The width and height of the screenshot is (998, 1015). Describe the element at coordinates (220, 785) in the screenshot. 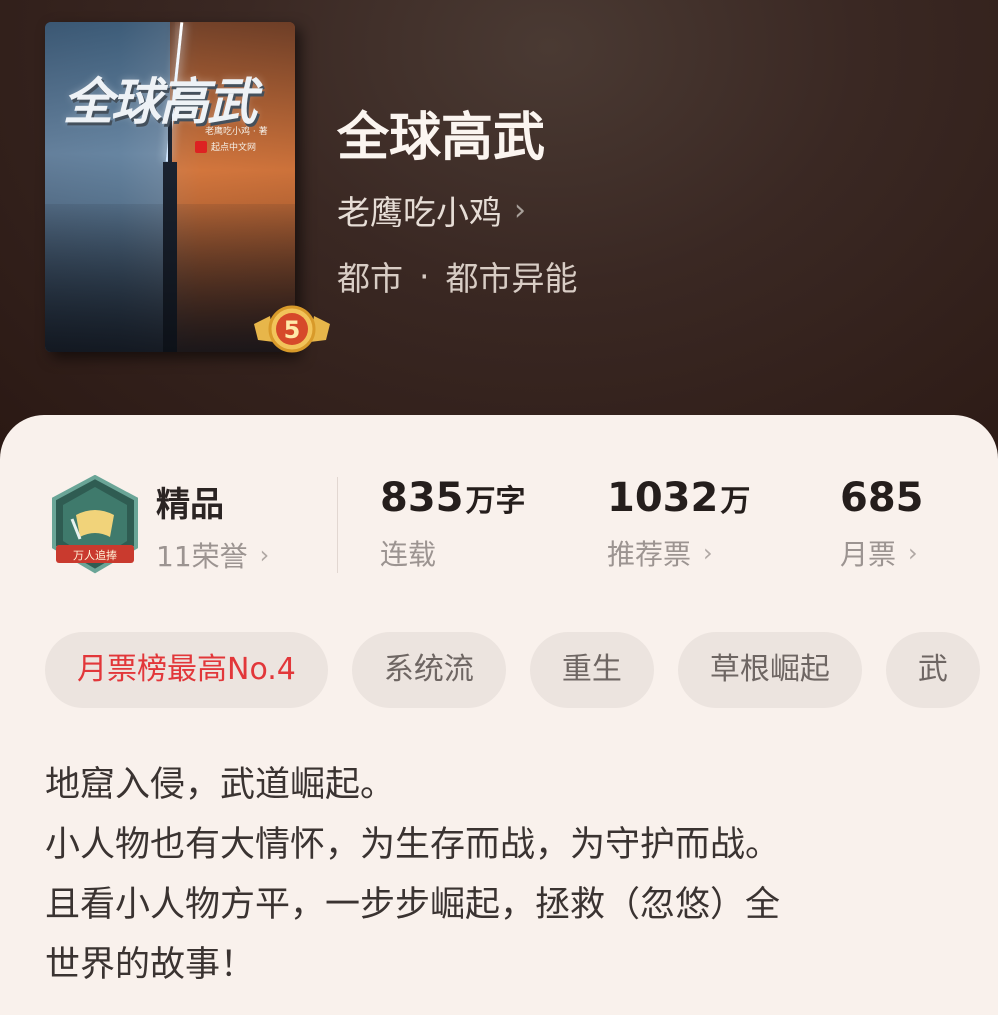

I see `description-line: 地窟入侵，武道崛起。` at that location.